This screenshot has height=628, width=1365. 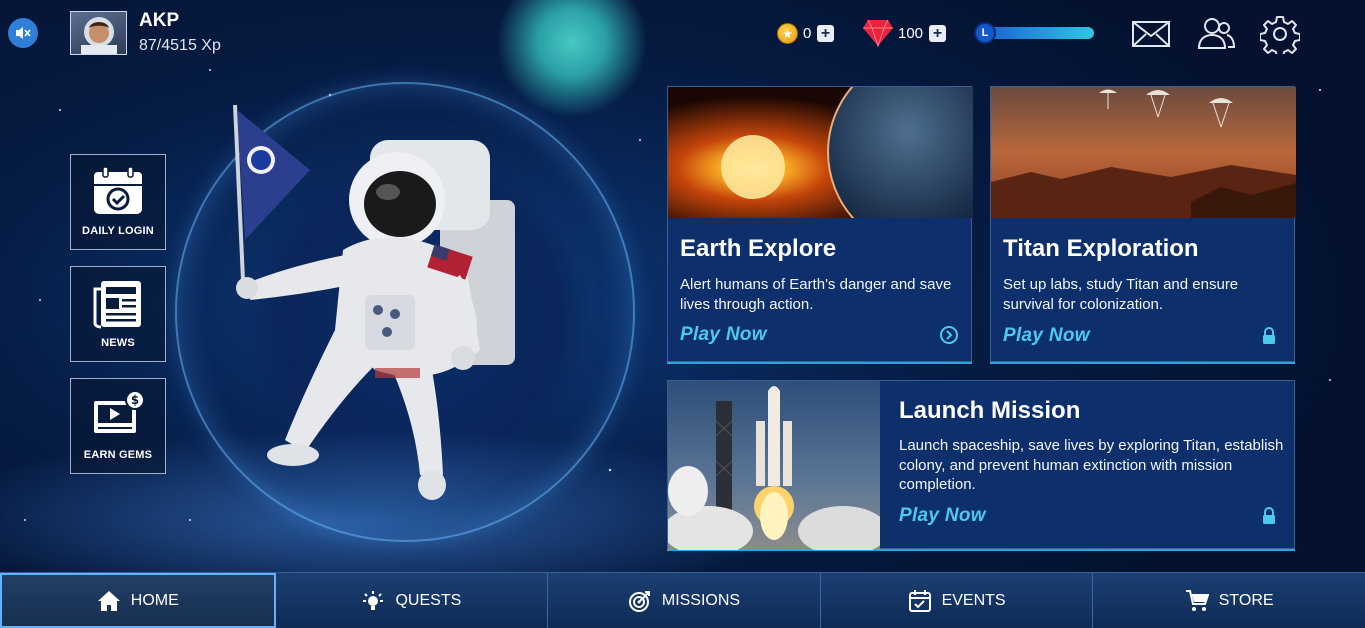 What do you see at coordinates (807, 33) in the screenshot?
I see `coin-count: 0` at bounding box center [807, 33].